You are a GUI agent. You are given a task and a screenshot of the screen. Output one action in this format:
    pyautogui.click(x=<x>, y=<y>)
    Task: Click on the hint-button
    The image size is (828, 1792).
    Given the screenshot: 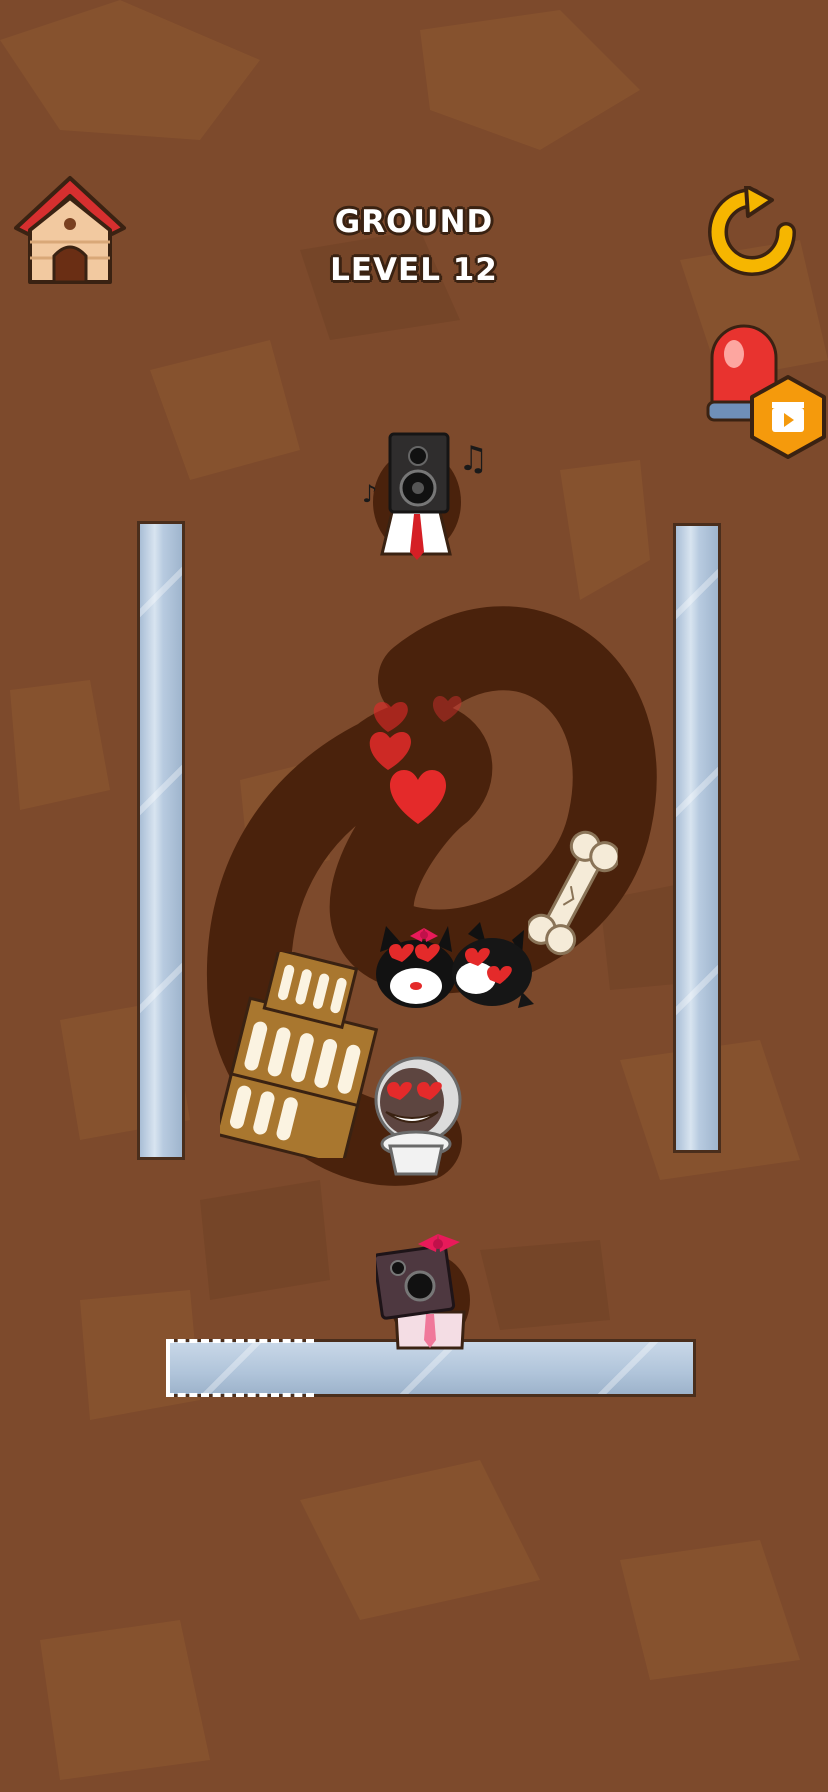 What is the action you would take?
    pyautogui.click(x=766, y=390)
    